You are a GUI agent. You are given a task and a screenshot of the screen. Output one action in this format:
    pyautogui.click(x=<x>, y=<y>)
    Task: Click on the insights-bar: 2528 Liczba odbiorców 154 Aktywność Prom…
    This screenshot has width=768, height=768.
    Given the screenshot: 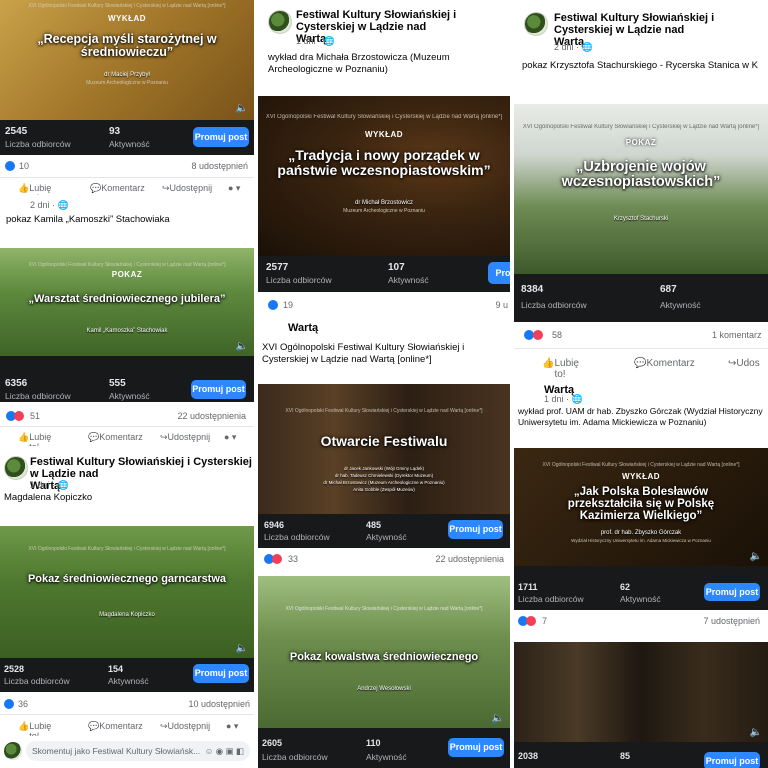 What is the action you would take?
    pyautogui.click(x=127, y=675)
    